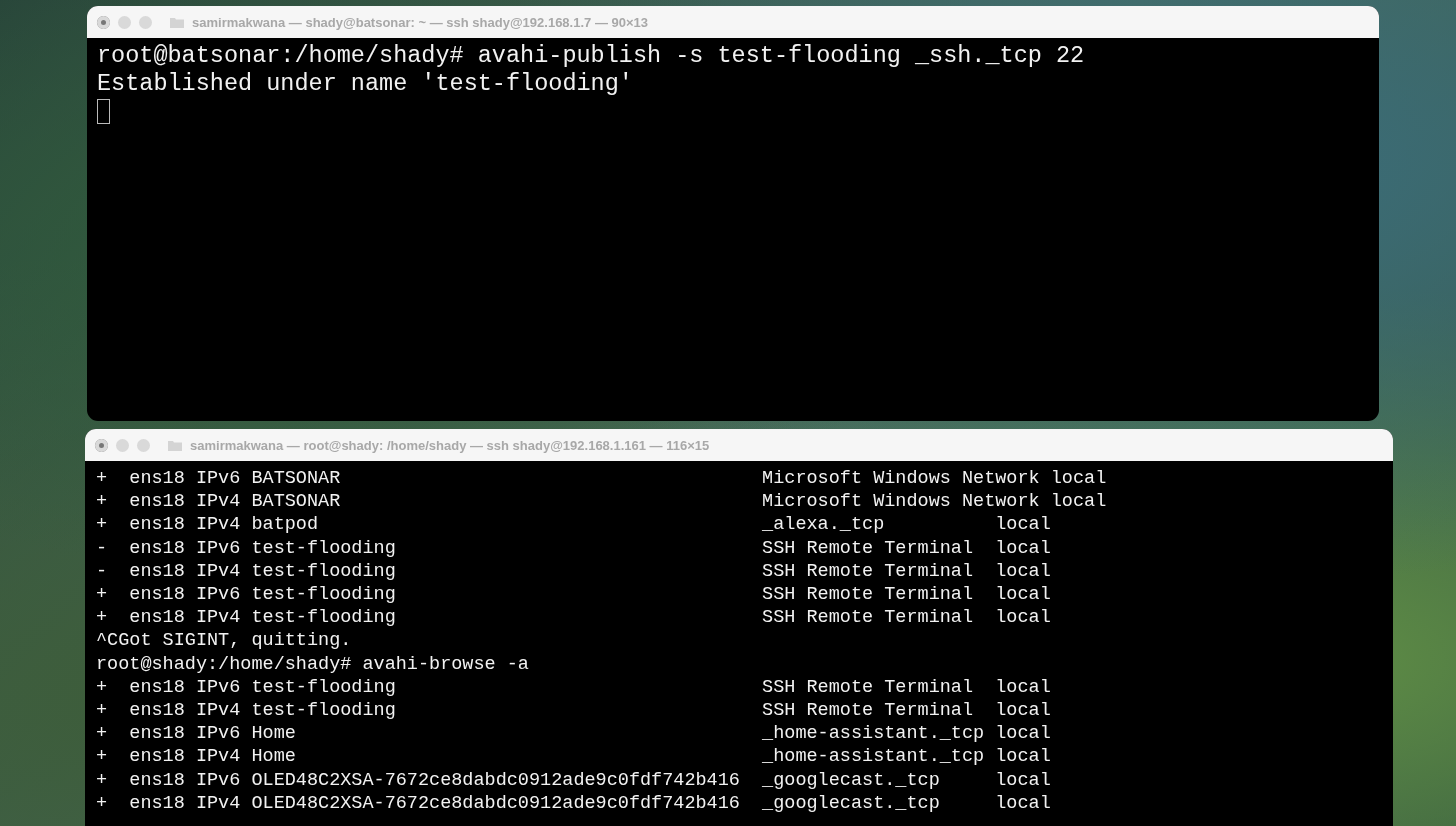 The image size is (1456, 826). What do you see at coordinates (573, 734) in the screenshot?
I see `service-entry-line: + ens18 IPv6 Home _home-assistant._tcp local` at bounding box center [573, 734].